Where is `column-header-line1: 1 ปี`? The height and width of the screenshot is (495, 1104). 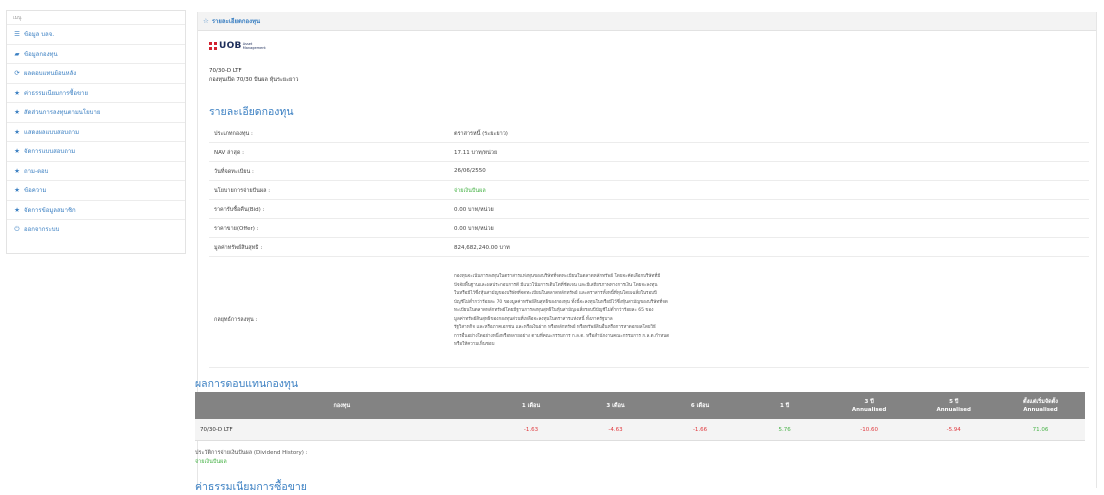
column-header-line1: 1 ปี is located at coordinates (784, 405).